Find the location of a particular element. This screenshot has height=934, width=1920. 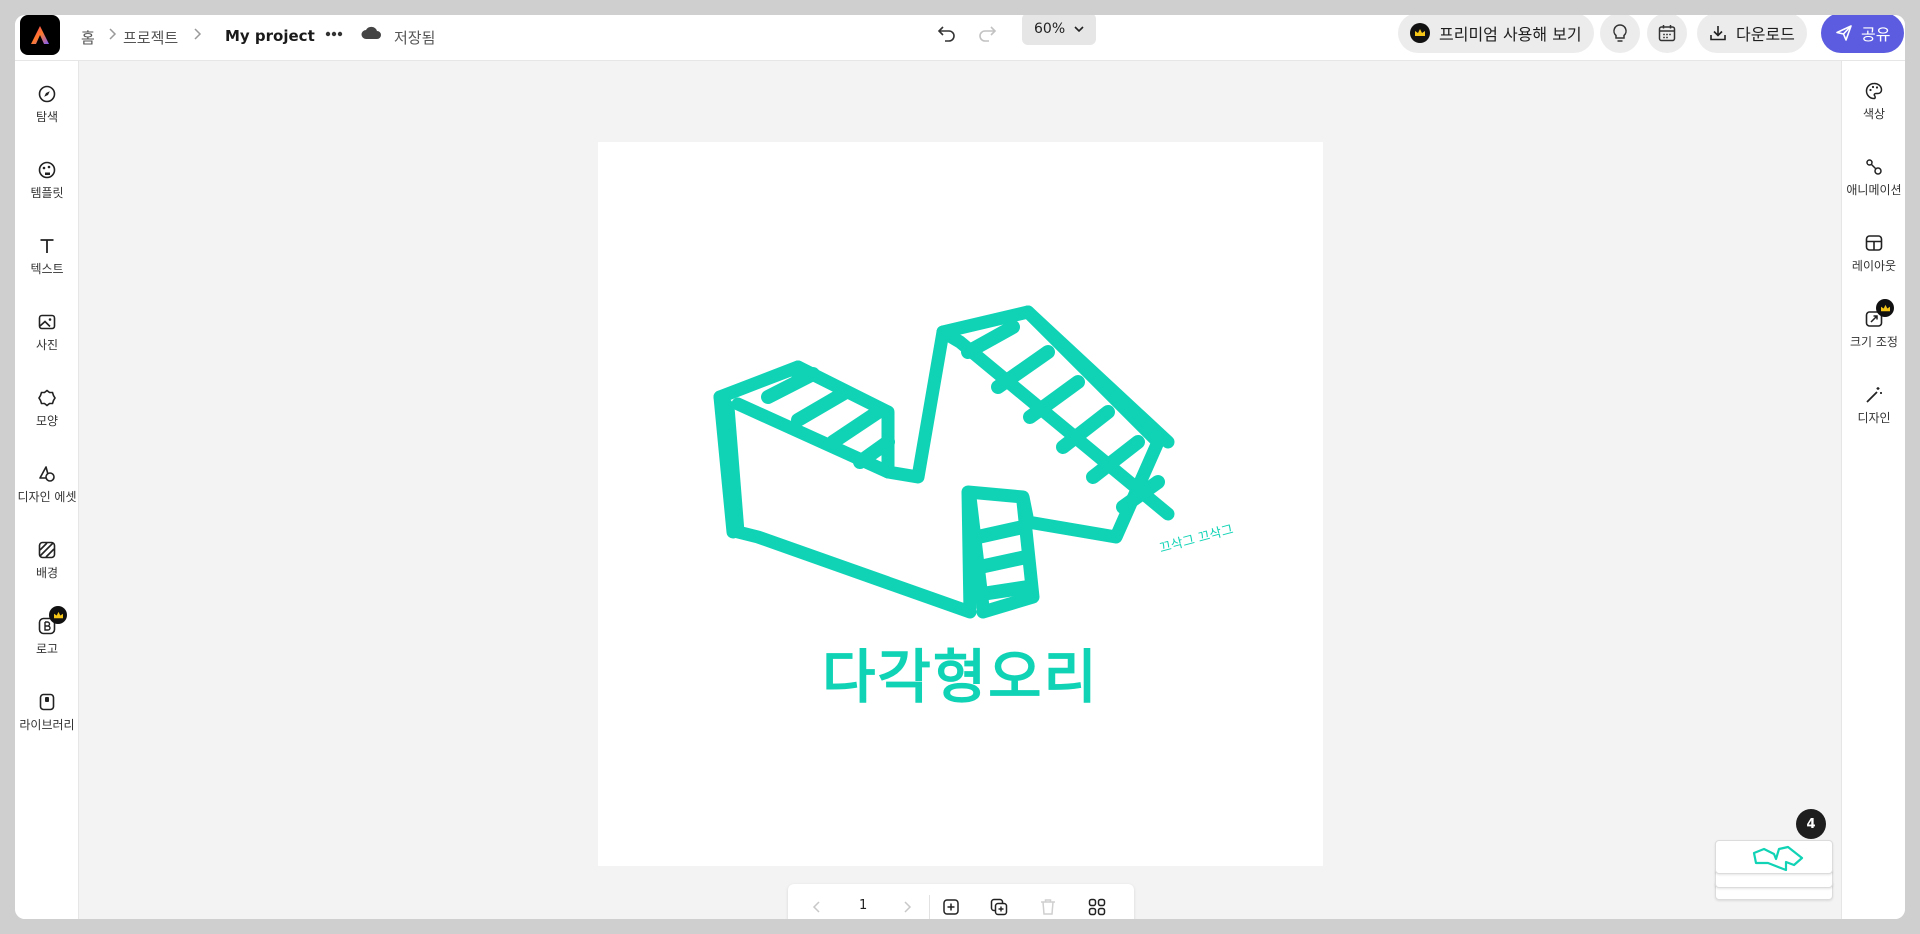

premium-trial-label: 프리미엄 사용해 보기 is located at coordinates (1510, 34).